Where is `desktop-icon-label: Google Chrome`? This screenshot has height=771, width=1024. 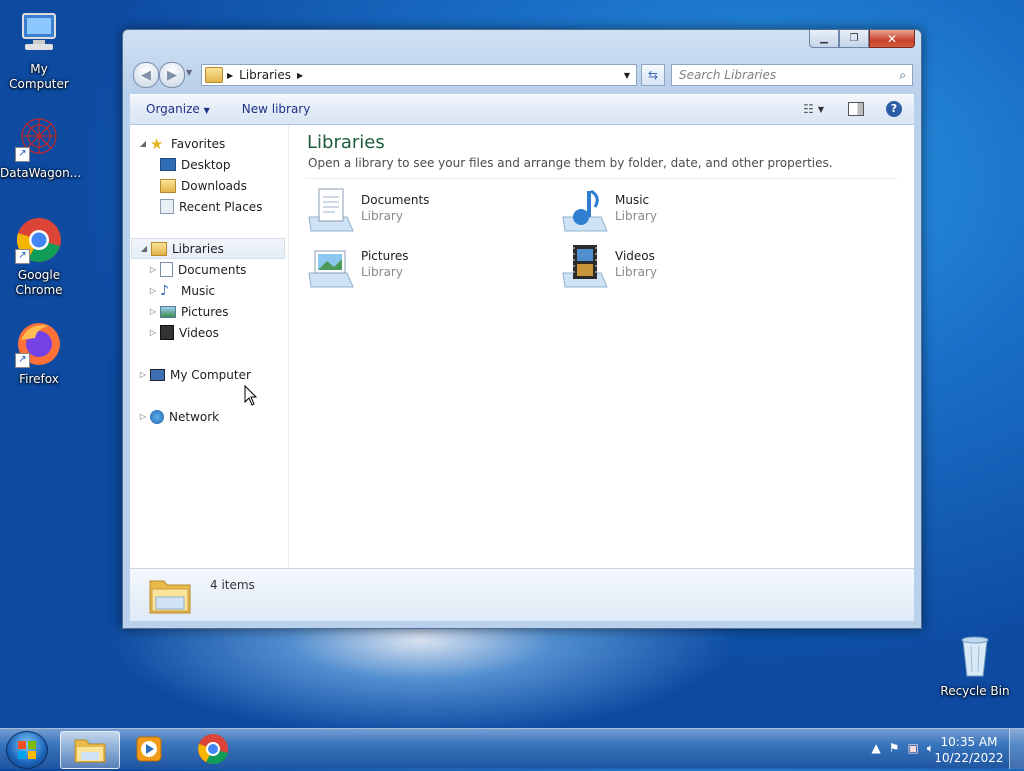
desktop-icon-label: Google Chrome is located at coordinates (39, 282).